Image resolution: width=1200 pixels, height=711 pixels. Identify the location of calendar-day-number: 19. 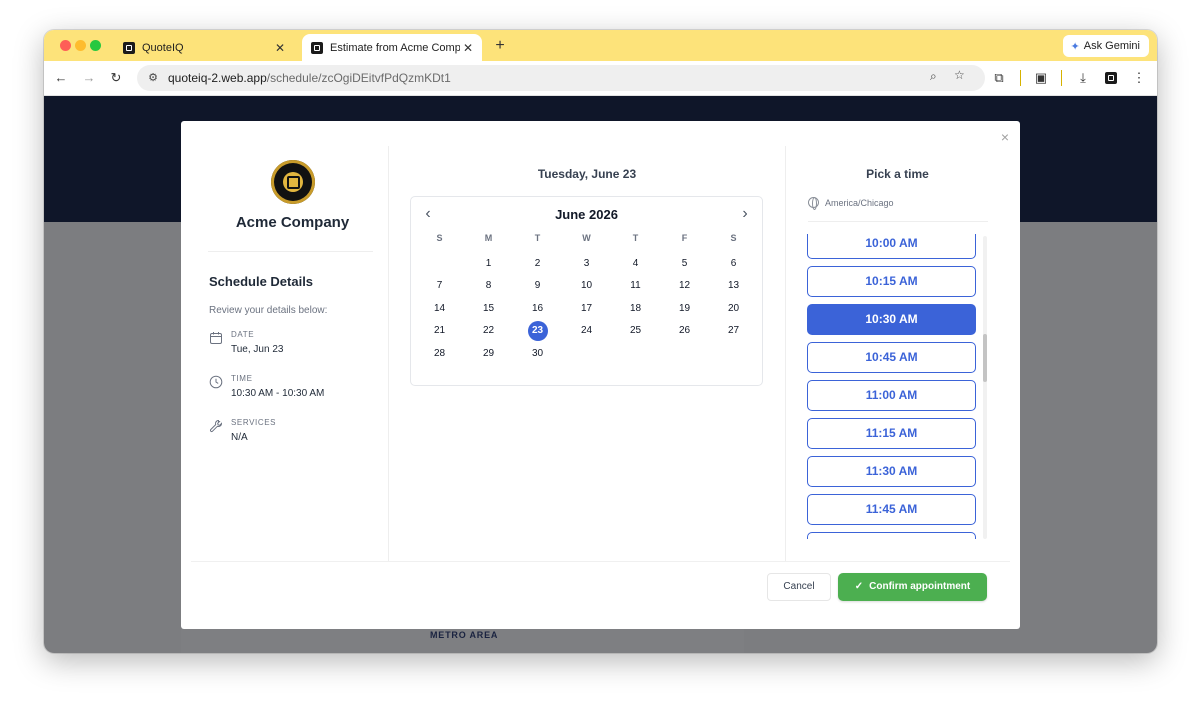
(684, 308).